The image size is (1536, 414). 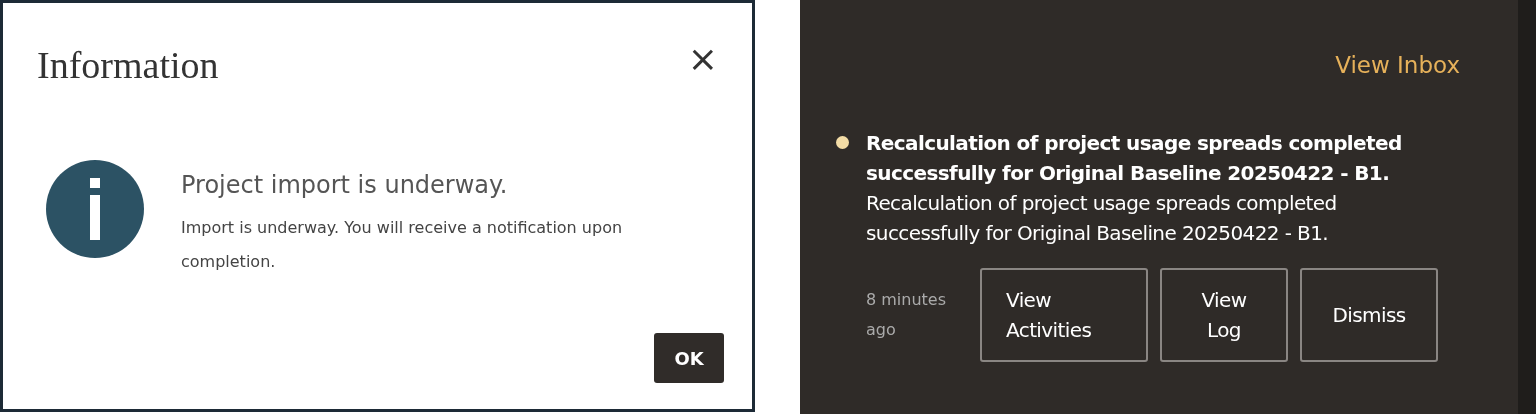 I want to click on dialog-title: Information, so click(x=128, y=65).